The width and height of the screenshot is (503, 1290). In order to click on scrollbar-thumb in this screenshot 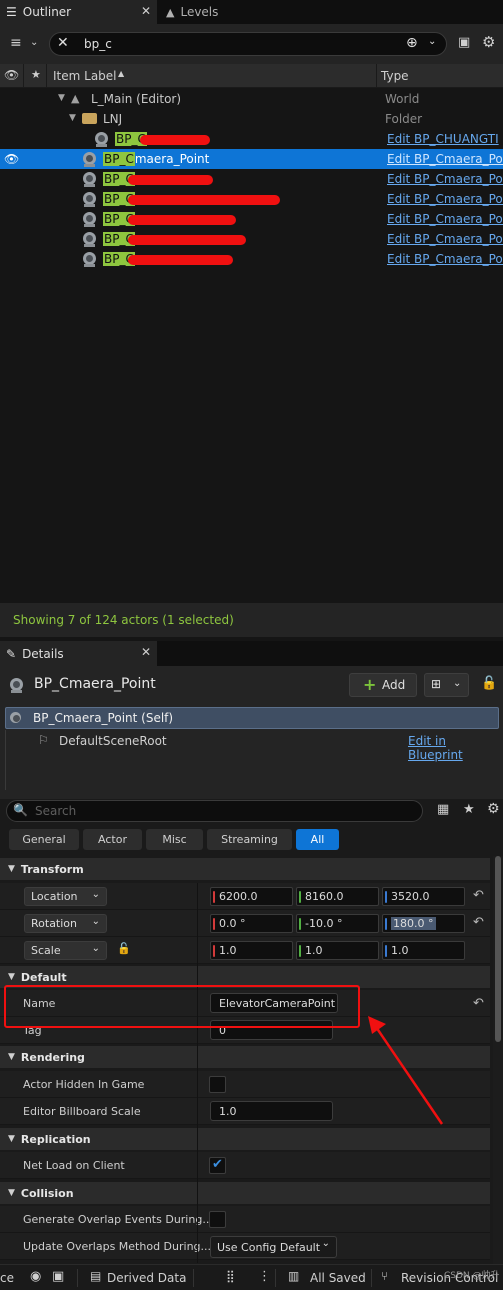, I will do `click(498, 949)`.